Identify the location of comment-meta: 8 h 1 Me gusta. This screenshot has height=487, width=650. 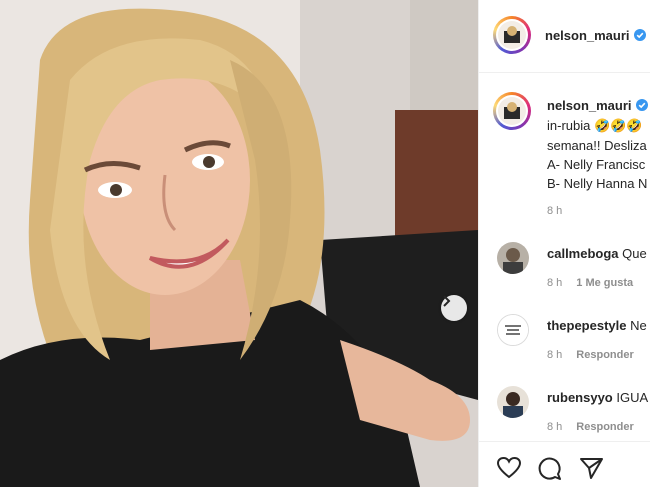
(597, 283).